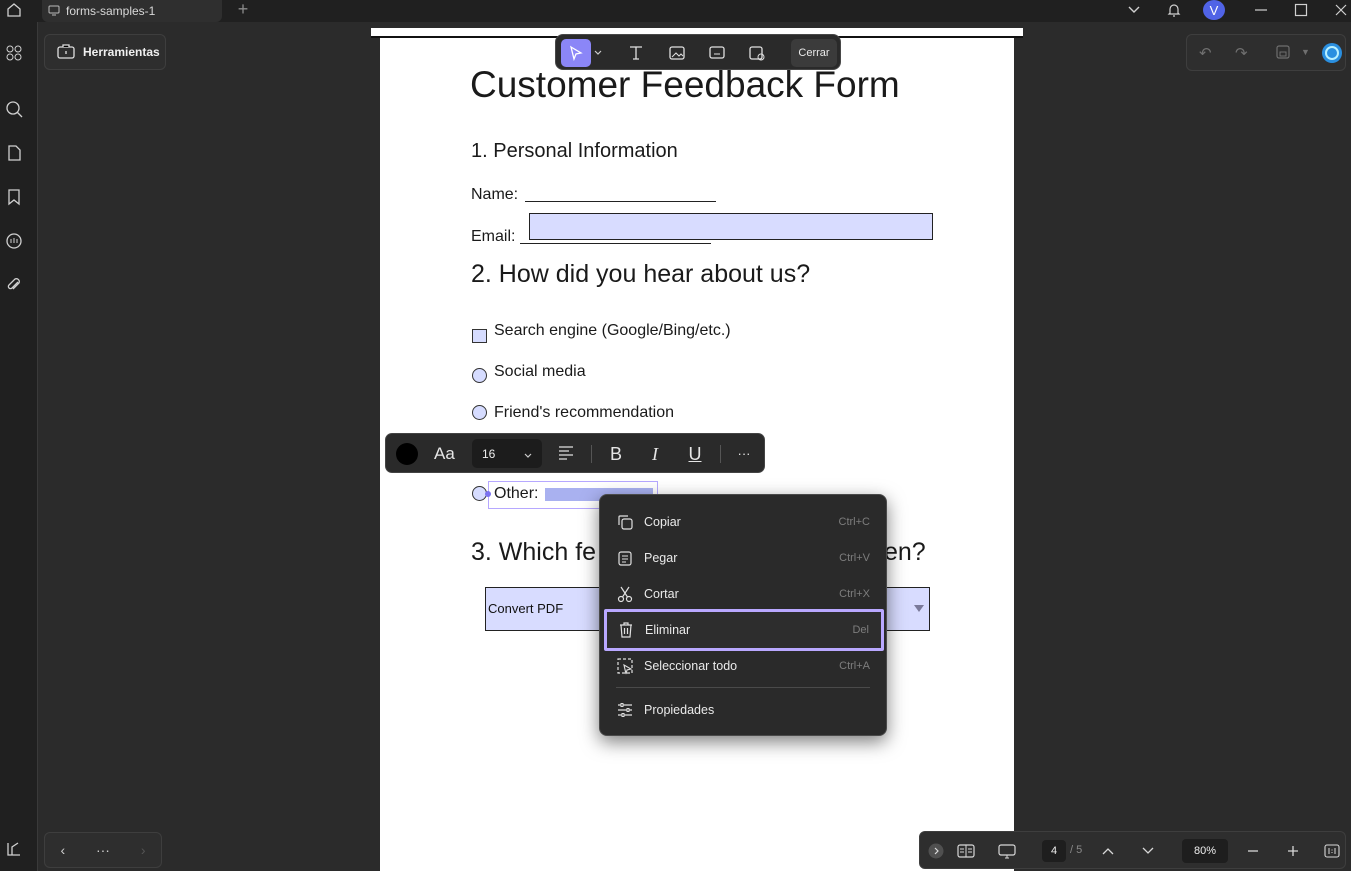 The image size is (1351, 871). I want to click on font-size-select: 16, so click(507, 453).